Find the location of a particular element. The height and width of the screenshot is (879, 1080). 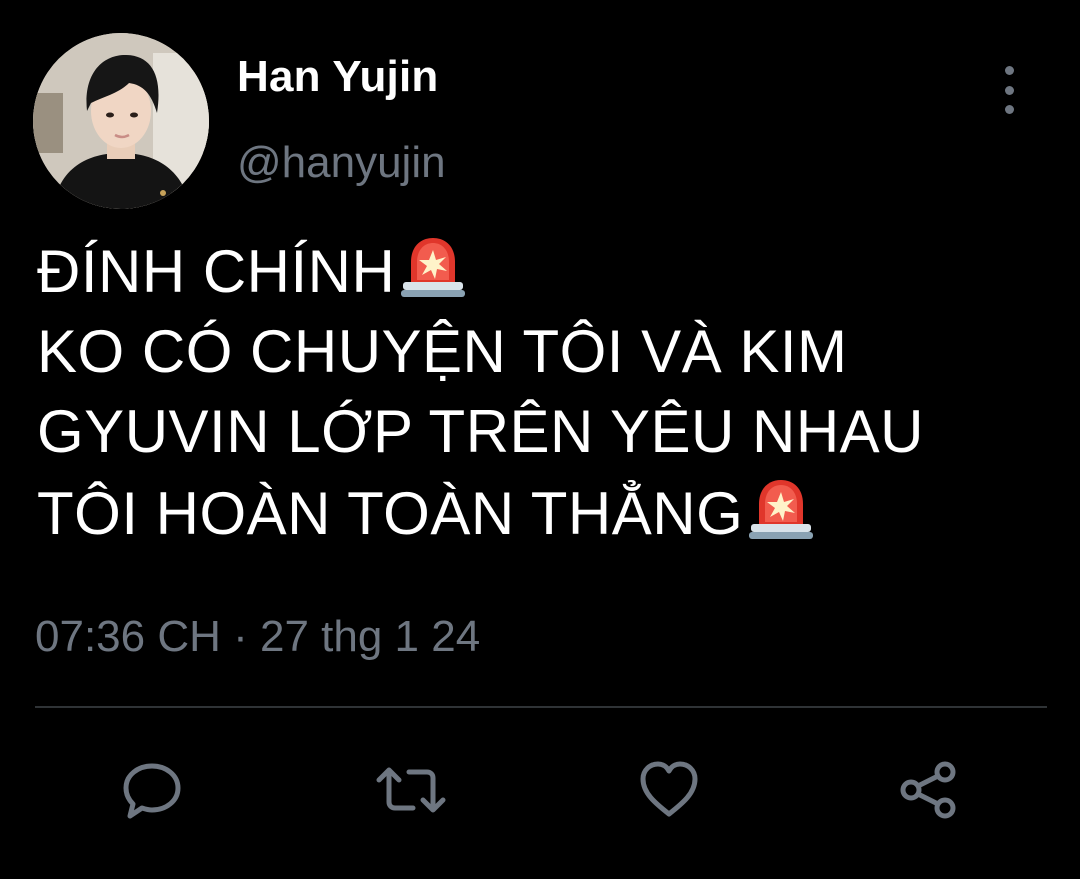

tweet-line: TÔI HOÀN TOÀN THẲNG is located at coordinates (542, 513).